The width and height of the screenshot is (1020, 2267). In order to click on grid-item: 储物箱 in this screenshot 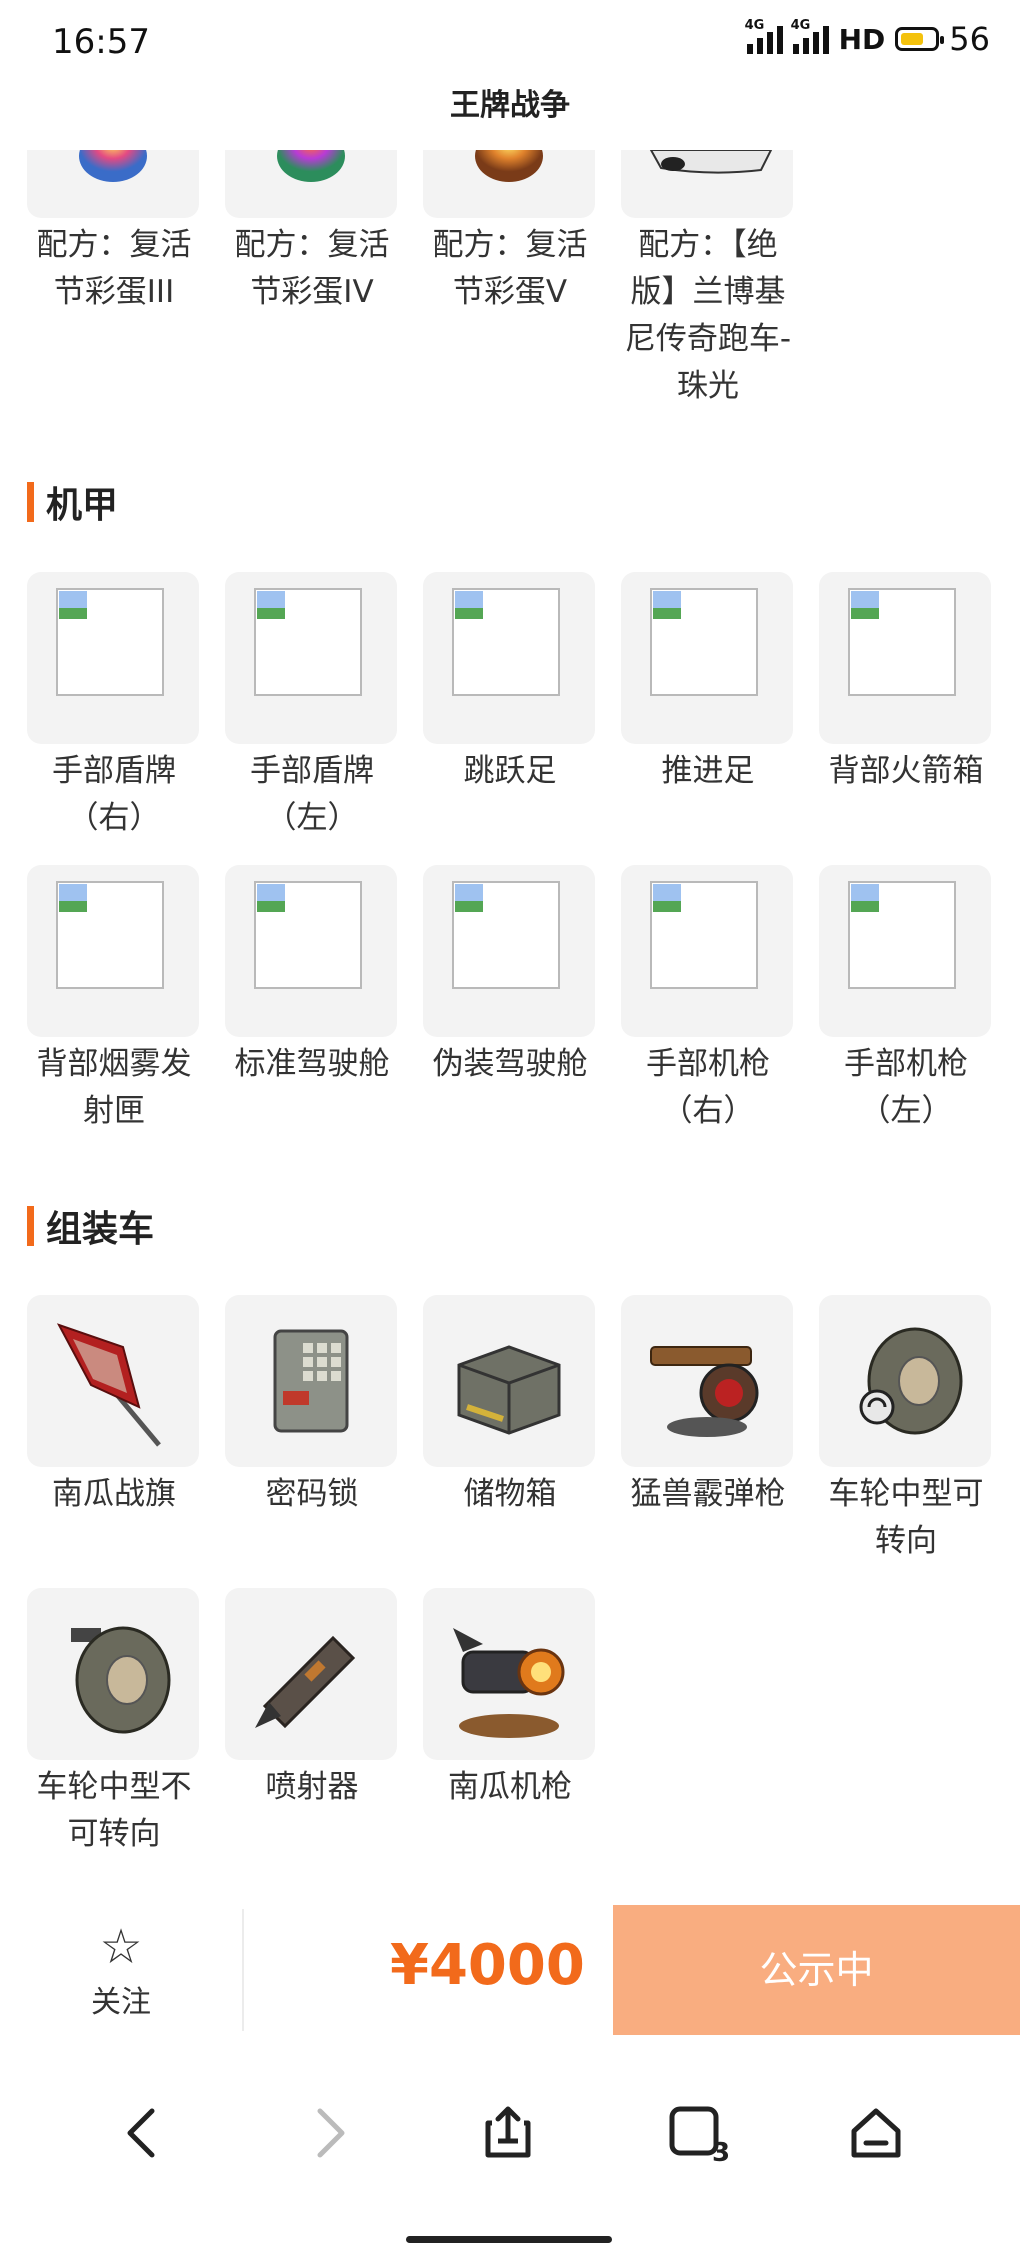, I will do `click(510, 1406)`.